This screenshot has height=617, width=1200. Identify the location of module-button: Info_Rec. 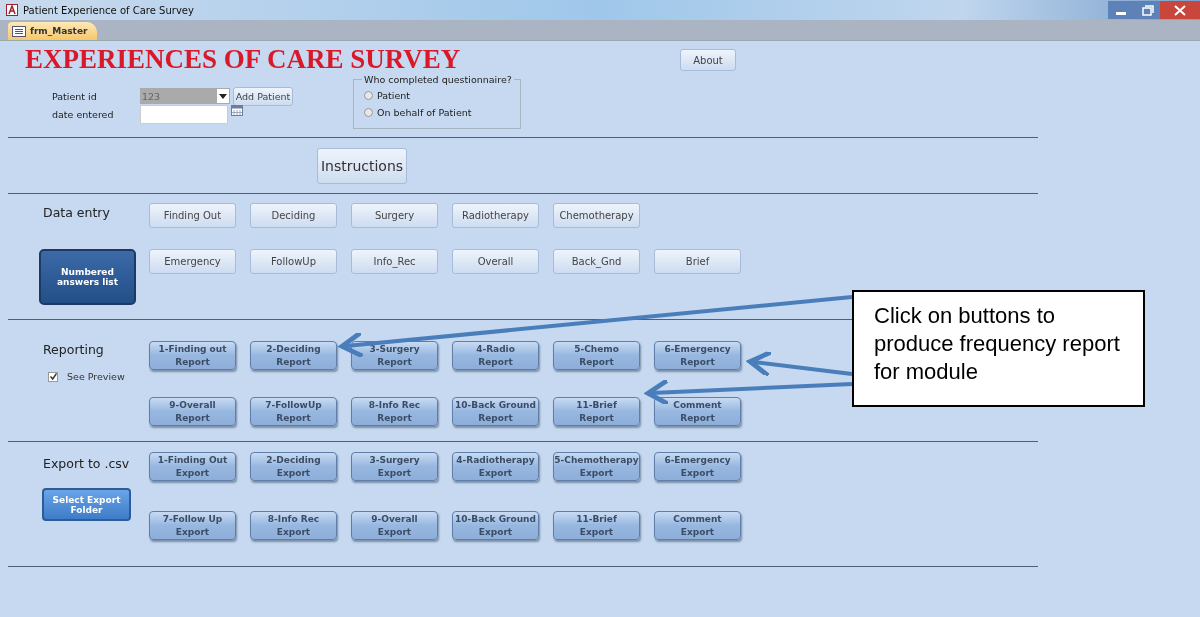
(394, 261).